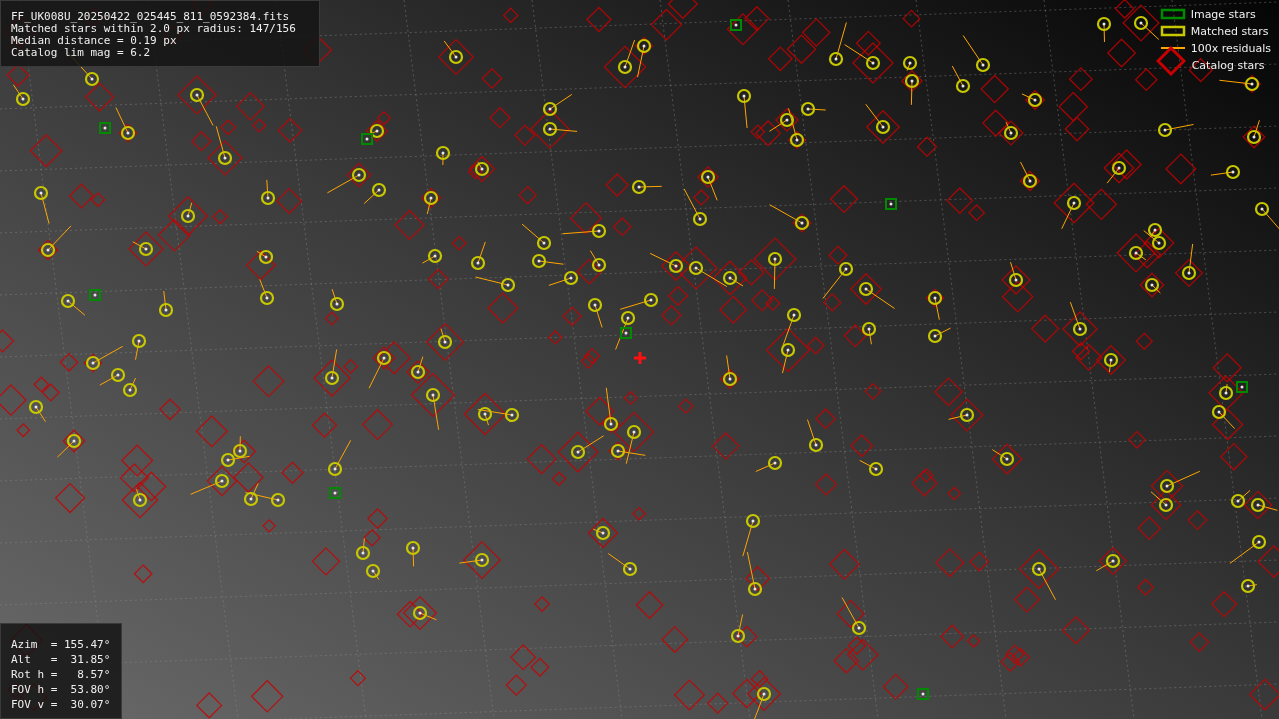 This screenshot has width=1279, height=719. I want to click on pointing-line: Alt = 31.85°, so click(61, 659).